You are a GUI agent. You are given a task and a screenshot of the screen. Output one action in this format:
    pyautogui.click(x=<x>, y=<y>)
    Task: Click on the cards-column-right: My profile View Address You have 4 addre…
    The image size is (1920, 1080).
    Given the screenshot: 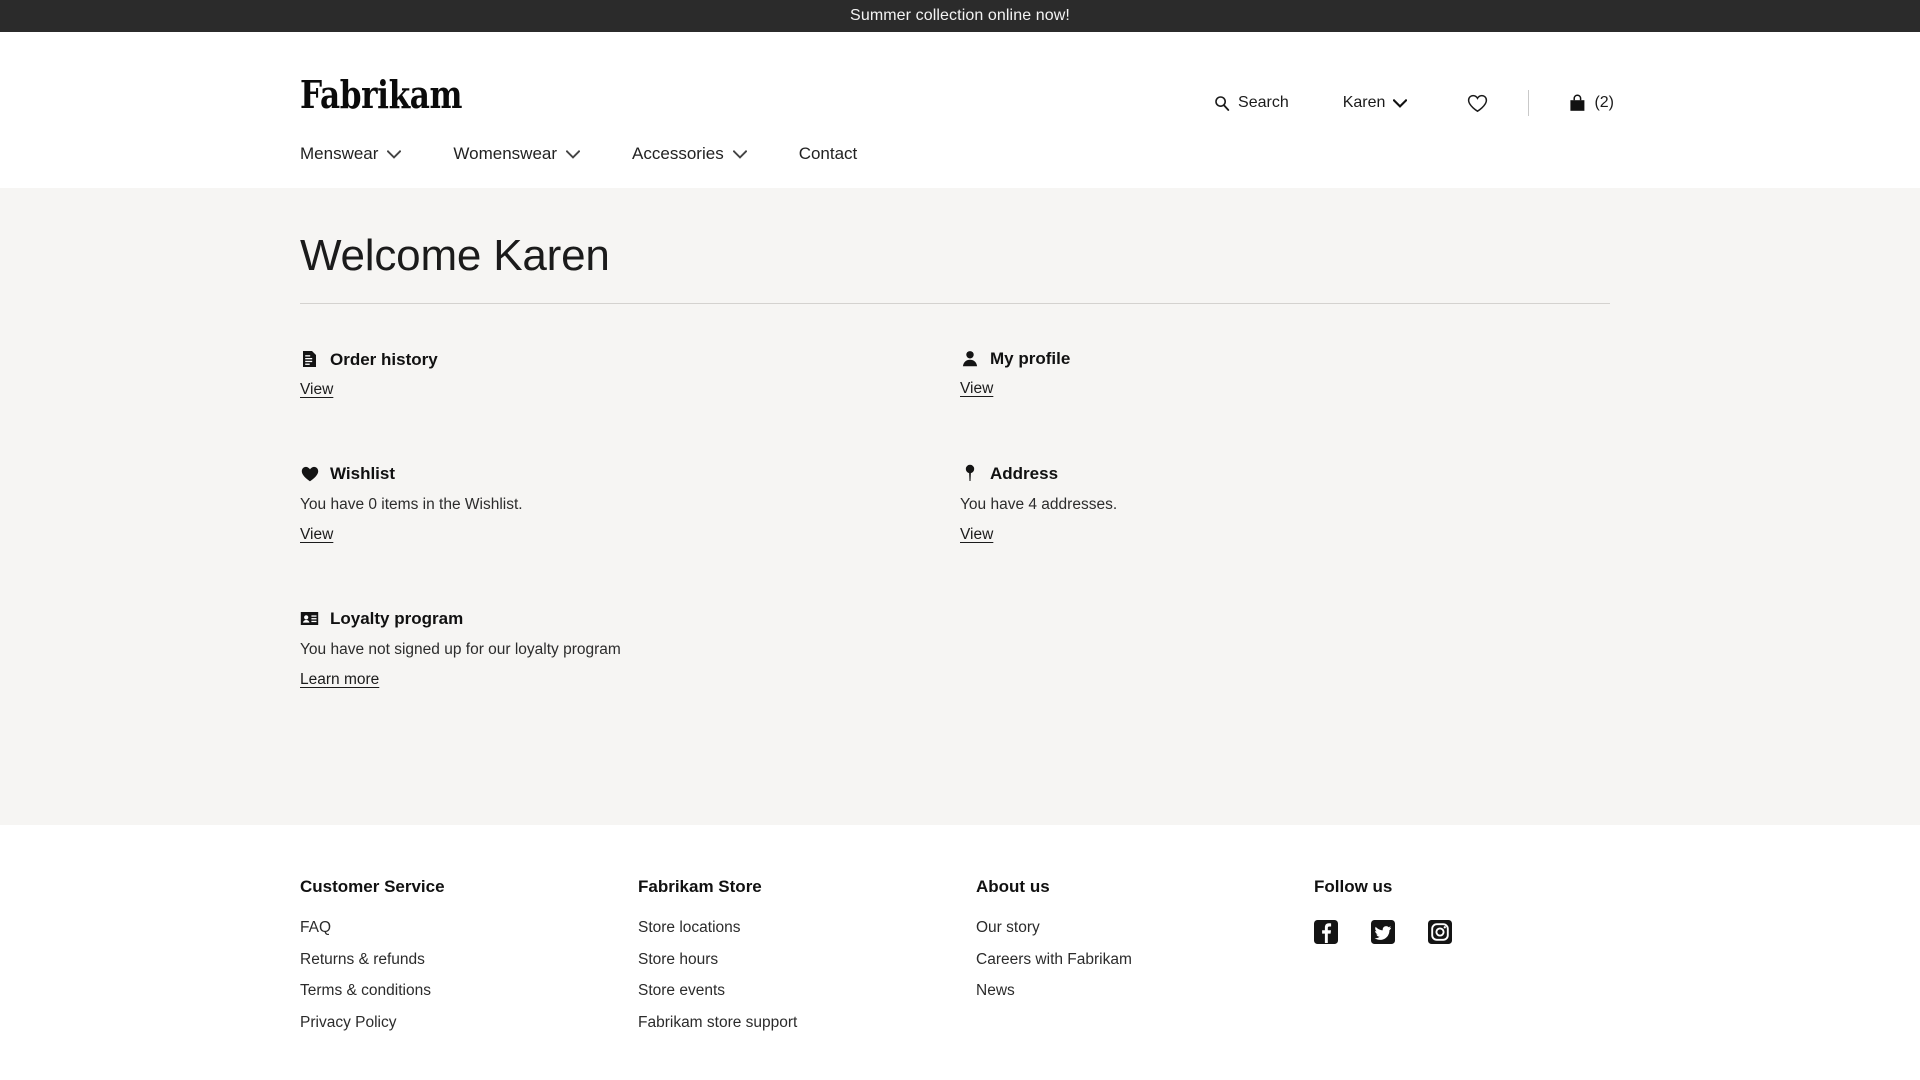 What is the action you would take?
    pyautogui.click(x=1290, y=552)
    